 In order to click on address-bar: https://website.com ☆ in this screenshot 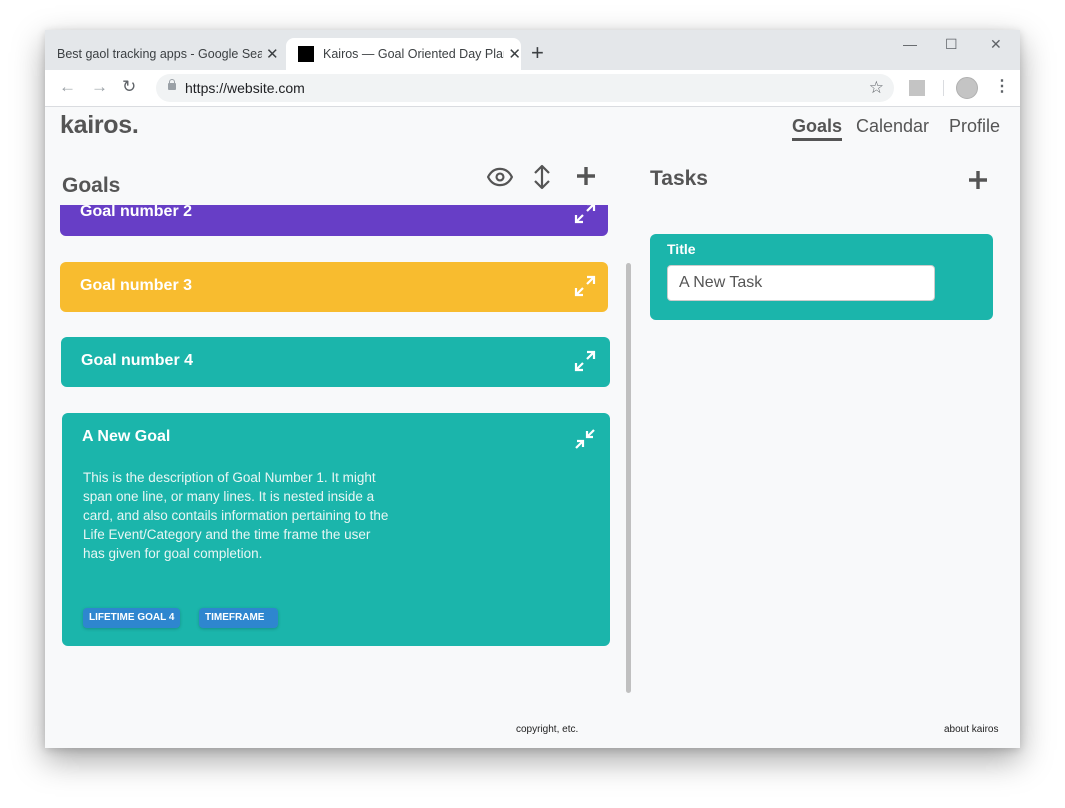, I will do `click(525, 88)`.